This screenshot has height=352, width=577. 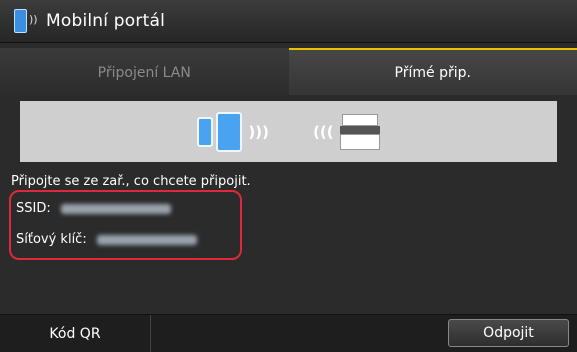 What do you see at coordinates (258, 132) in the screenshot?
I see `wireless-signal-icon: )))` at bounding box center [258, 132].